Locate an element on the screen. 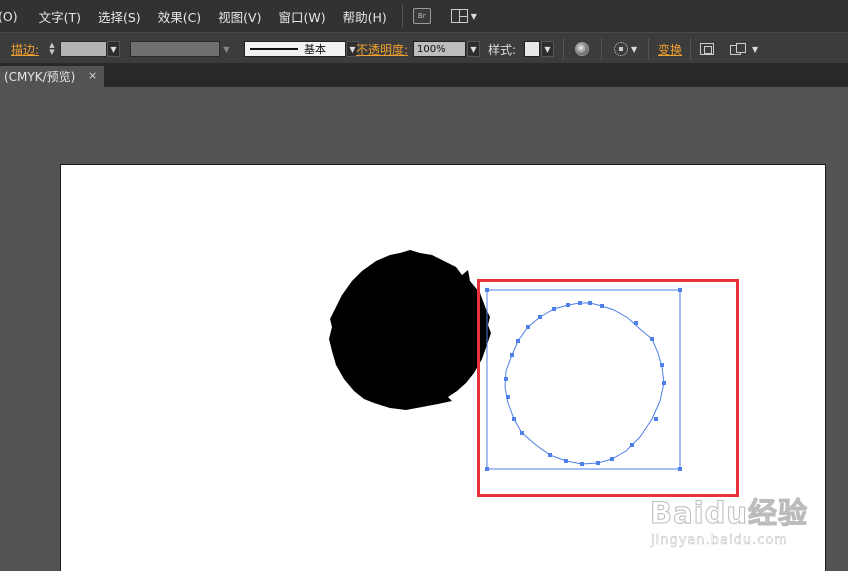 This screenshot has width=848, height=571. brush-stroke-preview is located at coordinates (274, 49).